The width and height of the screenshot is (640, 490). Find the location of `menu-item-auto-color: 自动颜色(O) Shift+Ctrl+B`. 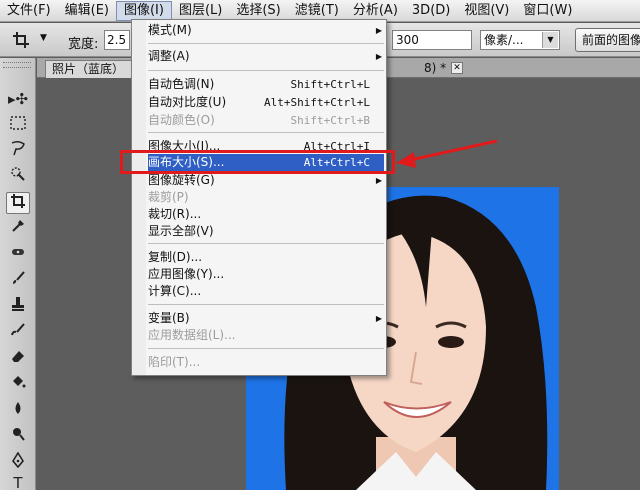

menu-item-auto-color: 自动颜色(O) Shift+Ctrl+B is located at coordinates (266, 120).